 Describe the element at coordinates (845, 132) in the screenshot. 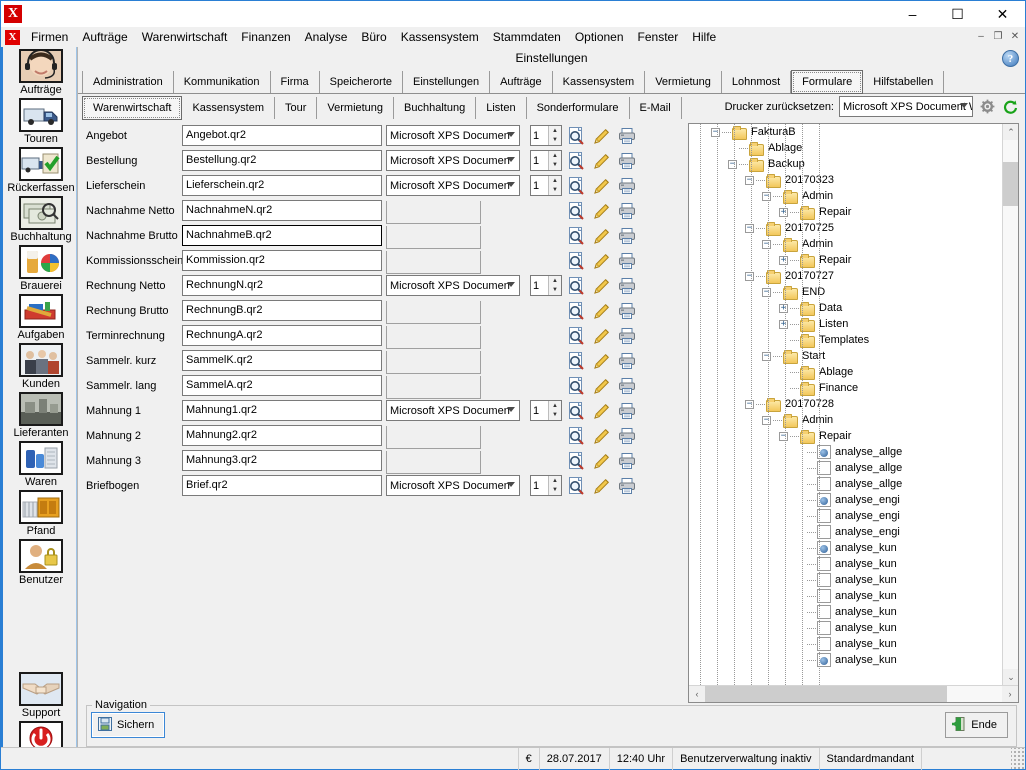

I see `tree-node: − FakturaB` at that location.